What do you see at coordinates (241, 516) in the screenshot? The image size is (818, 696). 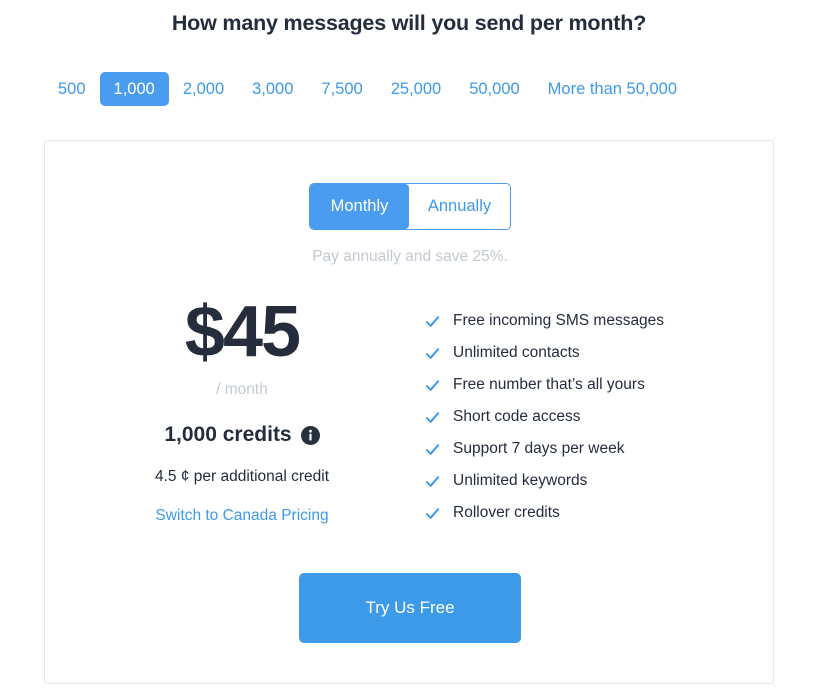 I see `switch-region-pricing-link: Switch to Canada Pricing` at bounding box center [241, 516].